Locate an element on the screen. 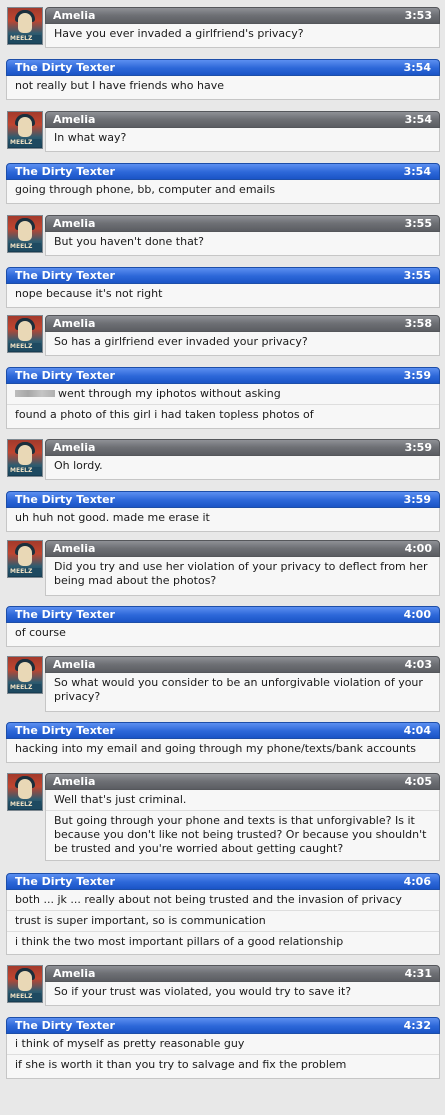 Image resolution: width=445 pixels, height=1115 pixels. message-line: Well that's just criminal. is located at coordinates (120, 799).